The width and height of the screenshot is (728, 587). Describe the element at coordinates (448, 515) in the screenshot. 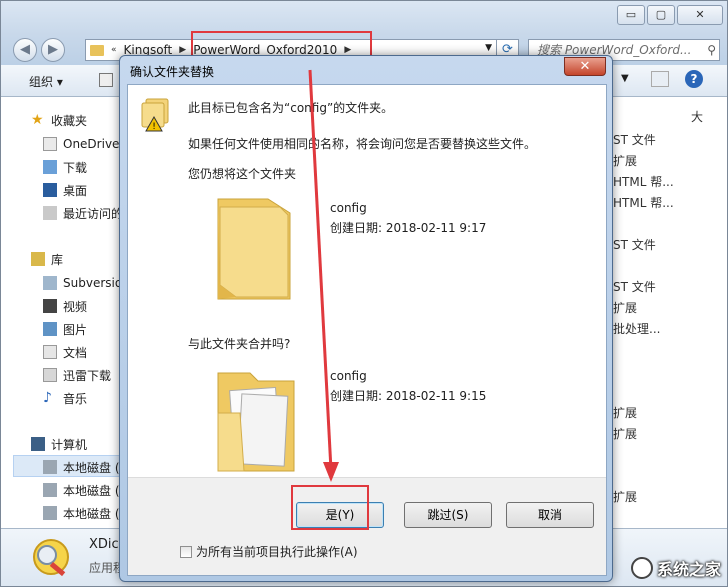

I see `skip-button: 跳过(S)` at that location.